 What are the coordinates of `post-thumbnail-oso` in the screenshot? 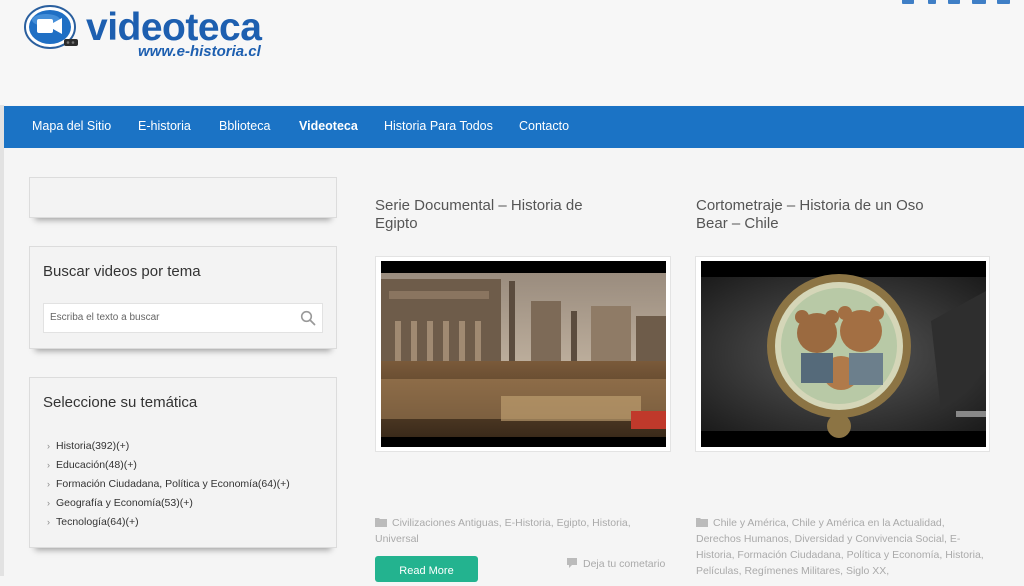 It's located at (842, 354).